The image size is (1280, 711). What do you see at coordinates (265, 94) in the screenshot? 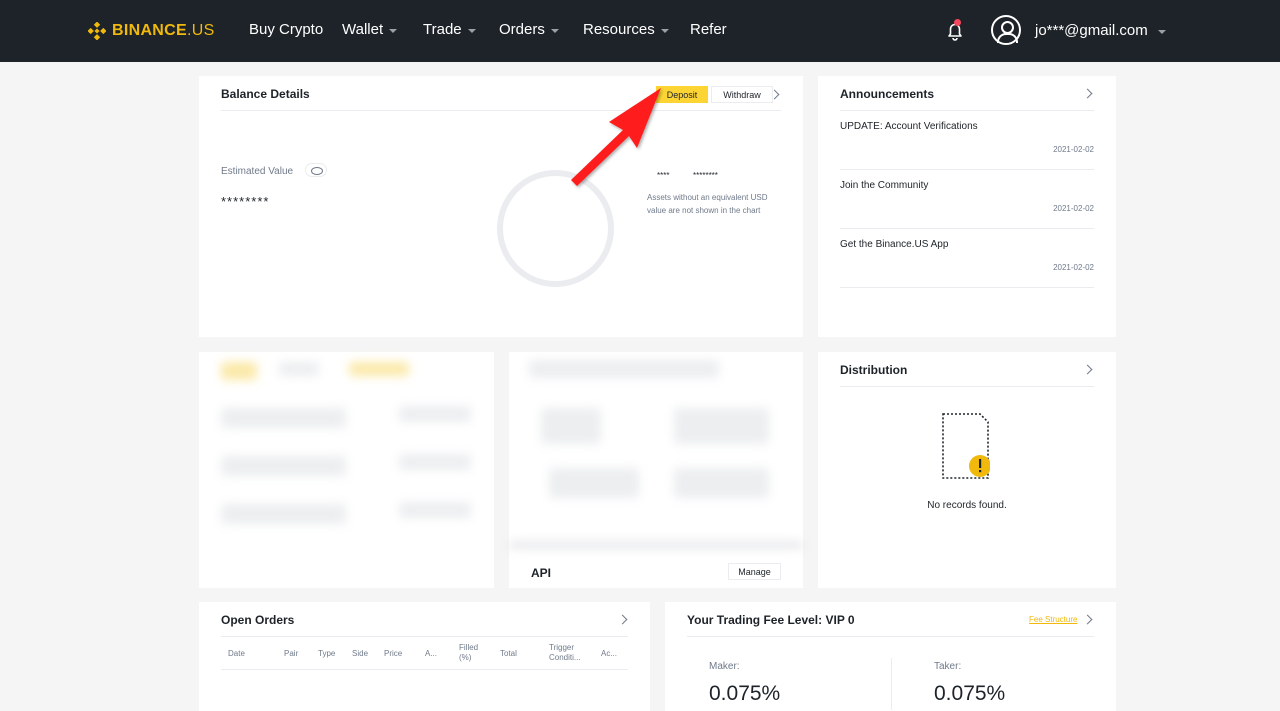
I see `card-title: Balance Details` at bounding box center [265, 94].